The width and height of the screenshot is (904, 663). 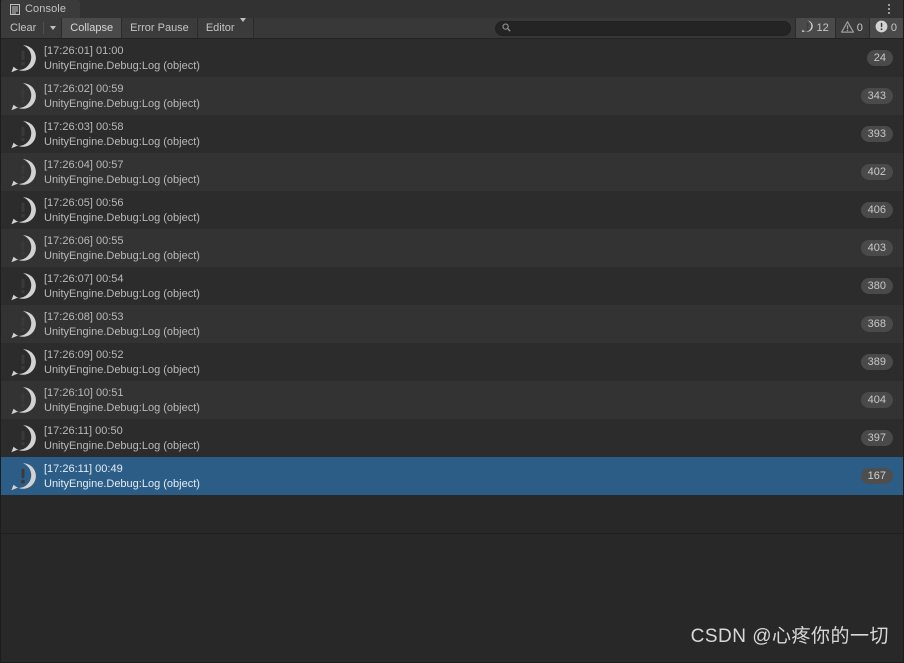 What do you see at coordinates (15, 9) in the screenshot?
I see `console-icon` at bounding box center [15, 9].